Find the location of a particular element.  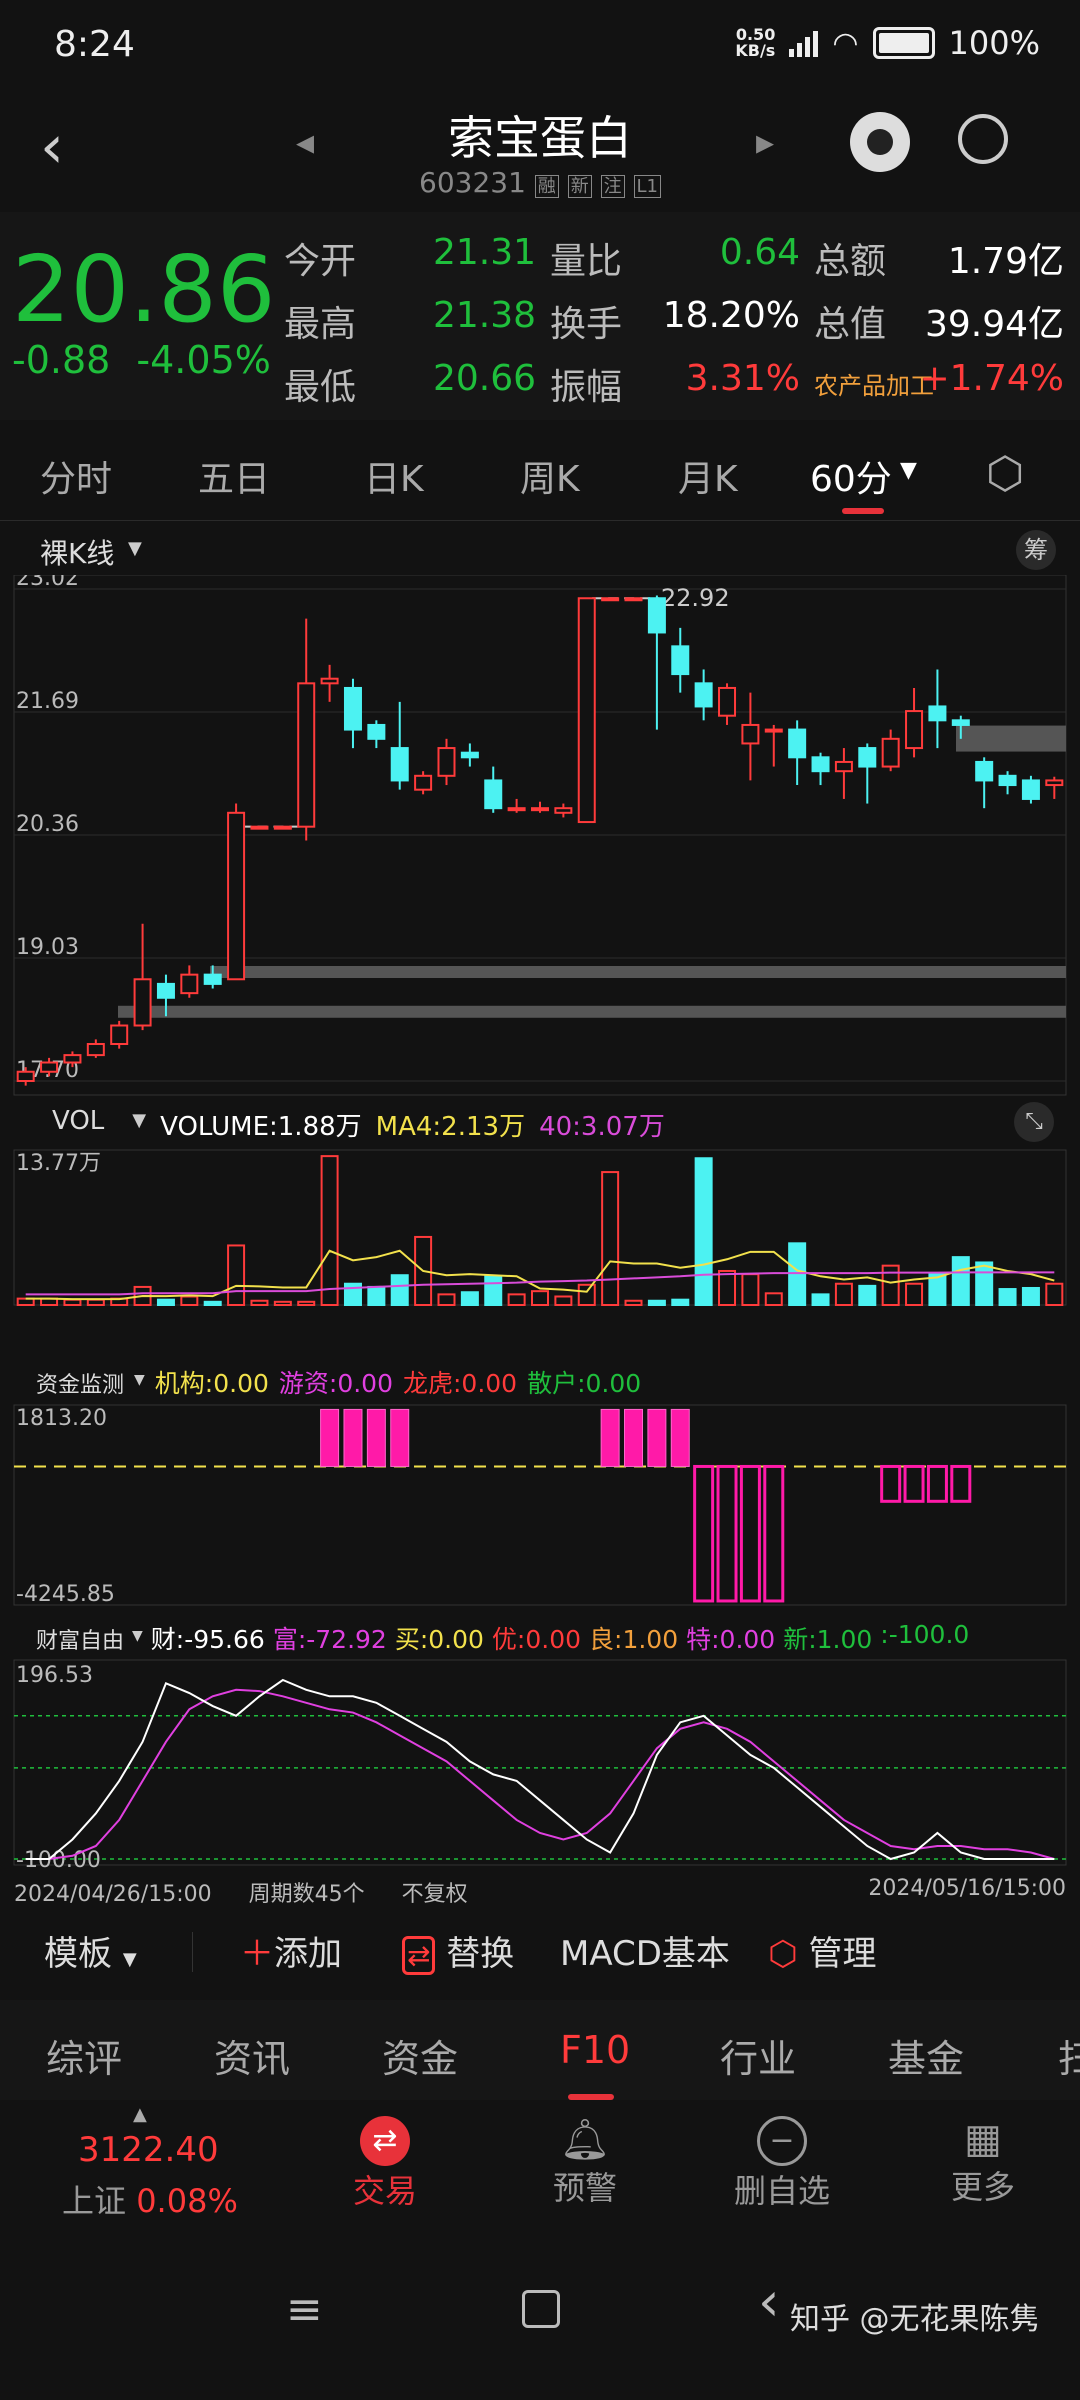

funds-dropdown-icon: ▼ is located at coordinates (139, 1386).